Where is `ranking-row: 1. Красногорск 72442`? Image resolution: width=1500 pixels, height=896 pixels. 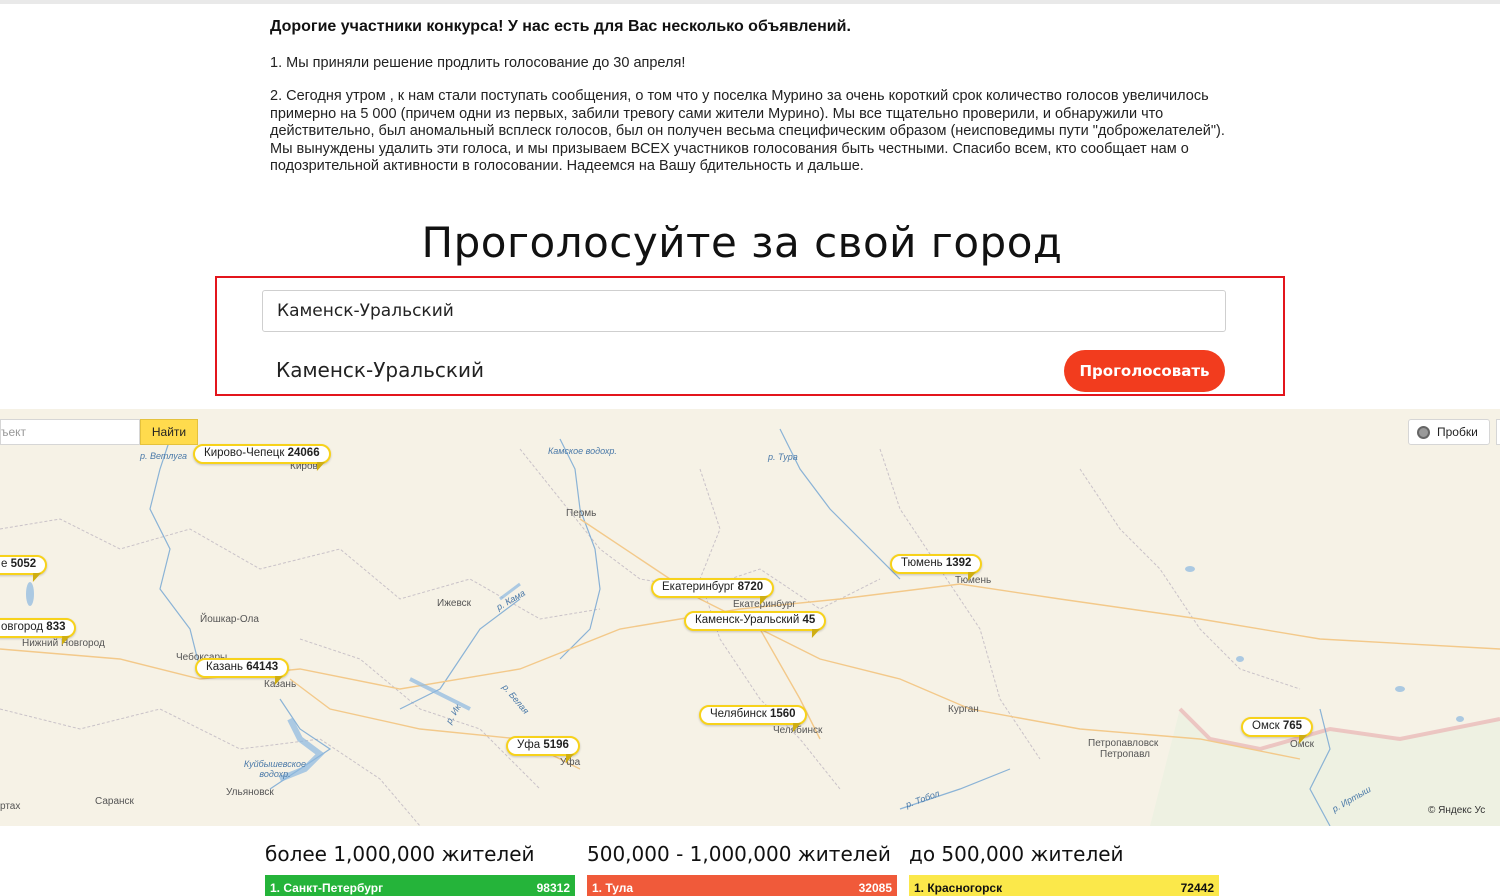 ranking-row: 1. Красногорск 72442 is located at coordinates (1064, 885).